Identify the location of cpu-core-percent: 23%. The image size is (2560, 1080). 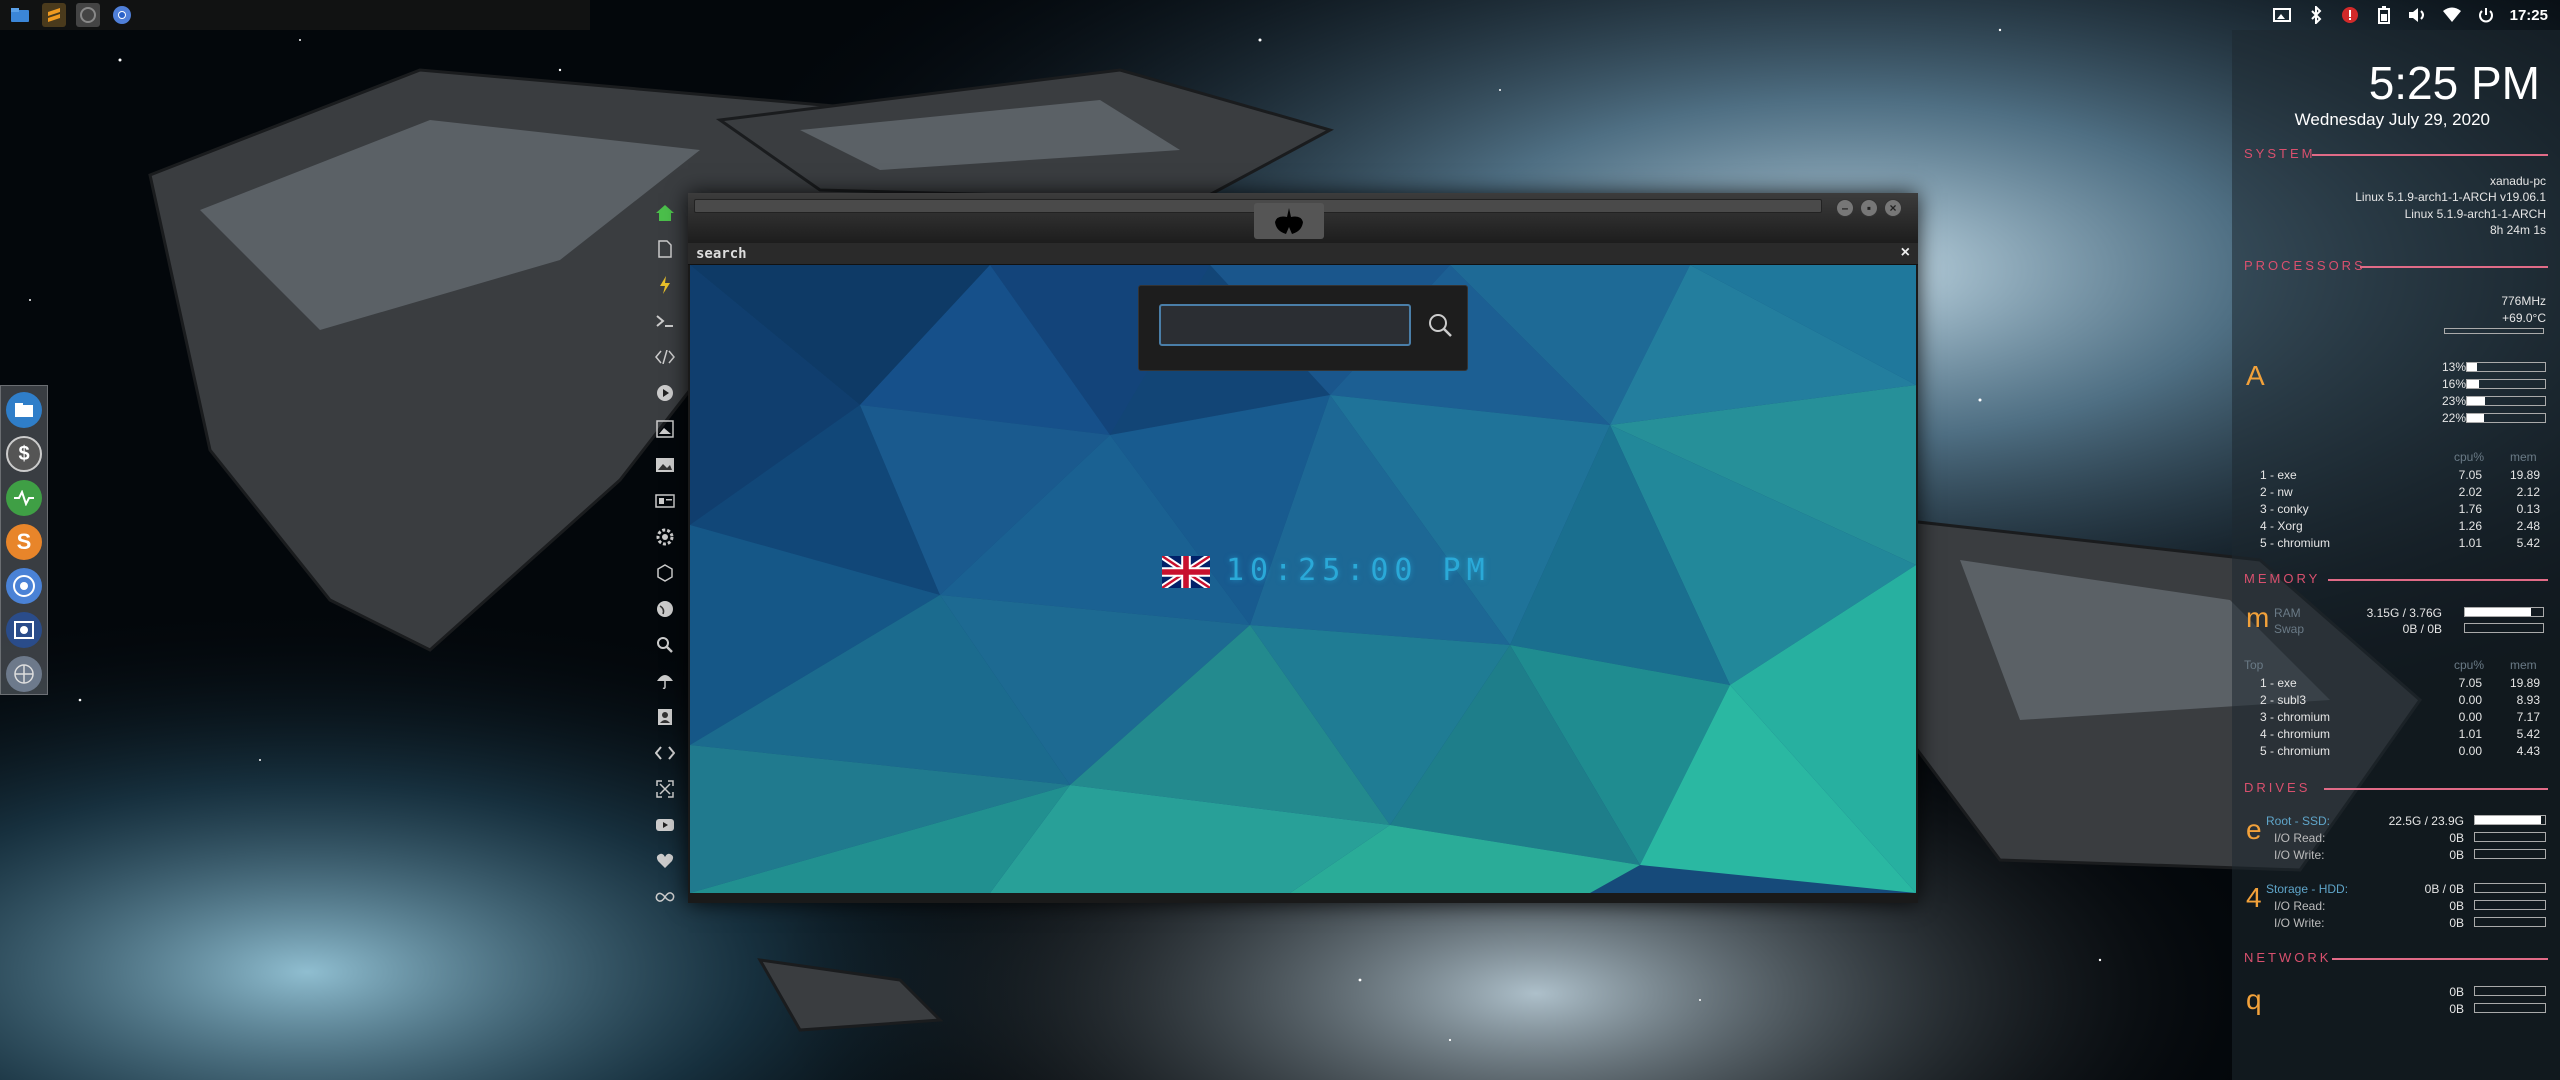
(2453, 401).